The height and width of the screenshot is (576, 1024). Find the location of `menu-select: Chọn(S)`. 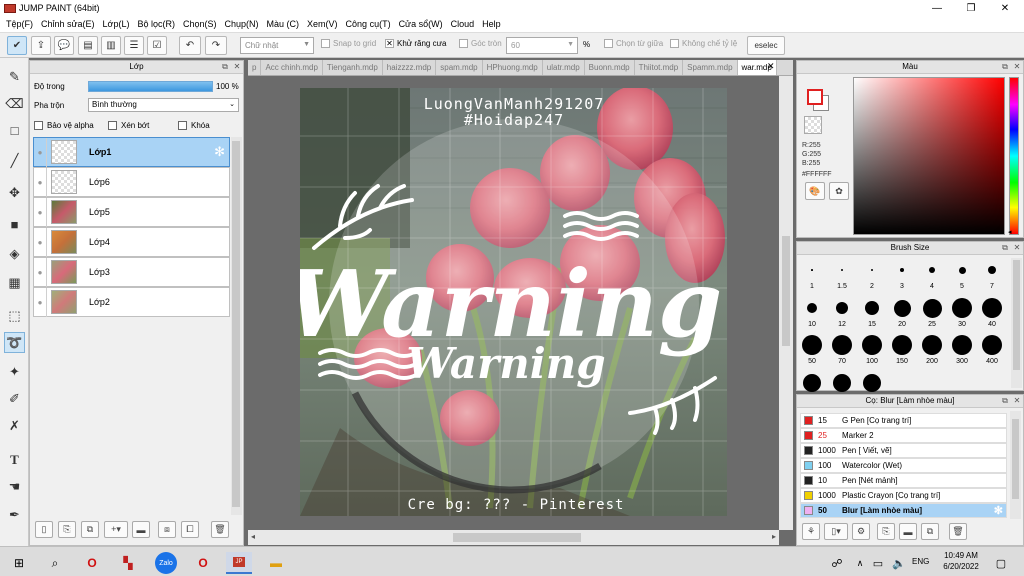

menu-select: Chọn(S) is located at coordinates (200, 24).